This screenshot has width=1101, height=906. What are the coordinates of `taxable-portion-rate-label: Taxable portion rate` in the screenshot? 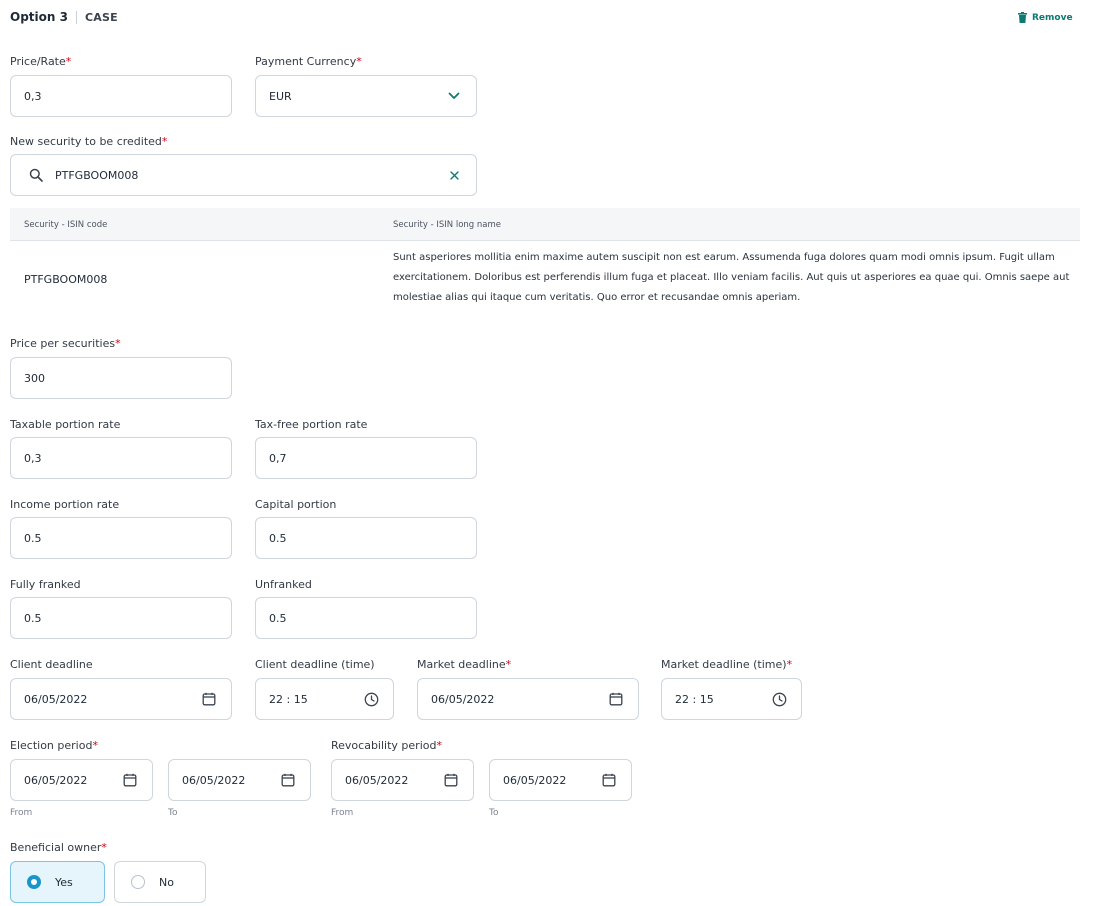 It's located at (65, 424).